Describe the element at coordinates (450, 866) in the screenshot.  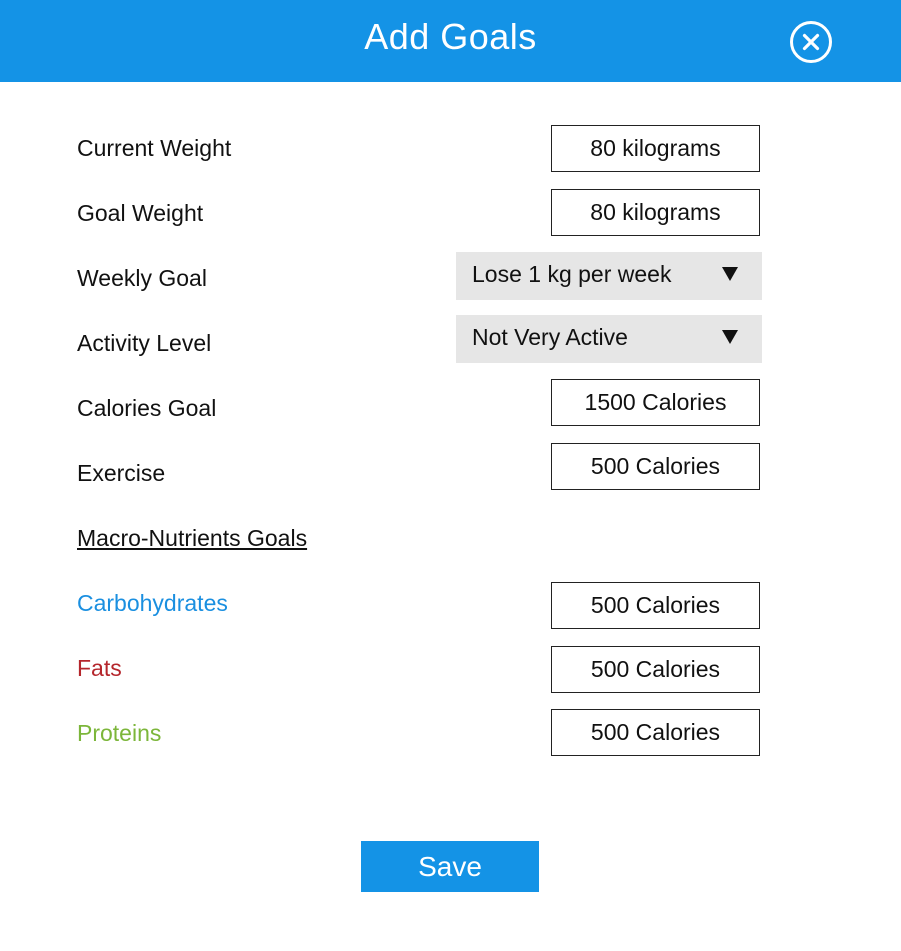
I see `save-button: Save` at that location.